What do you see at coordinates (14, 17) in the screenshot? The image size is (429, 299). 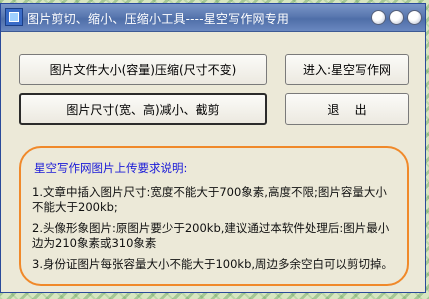 I see `app-icon` at bounding box center [14, 17].